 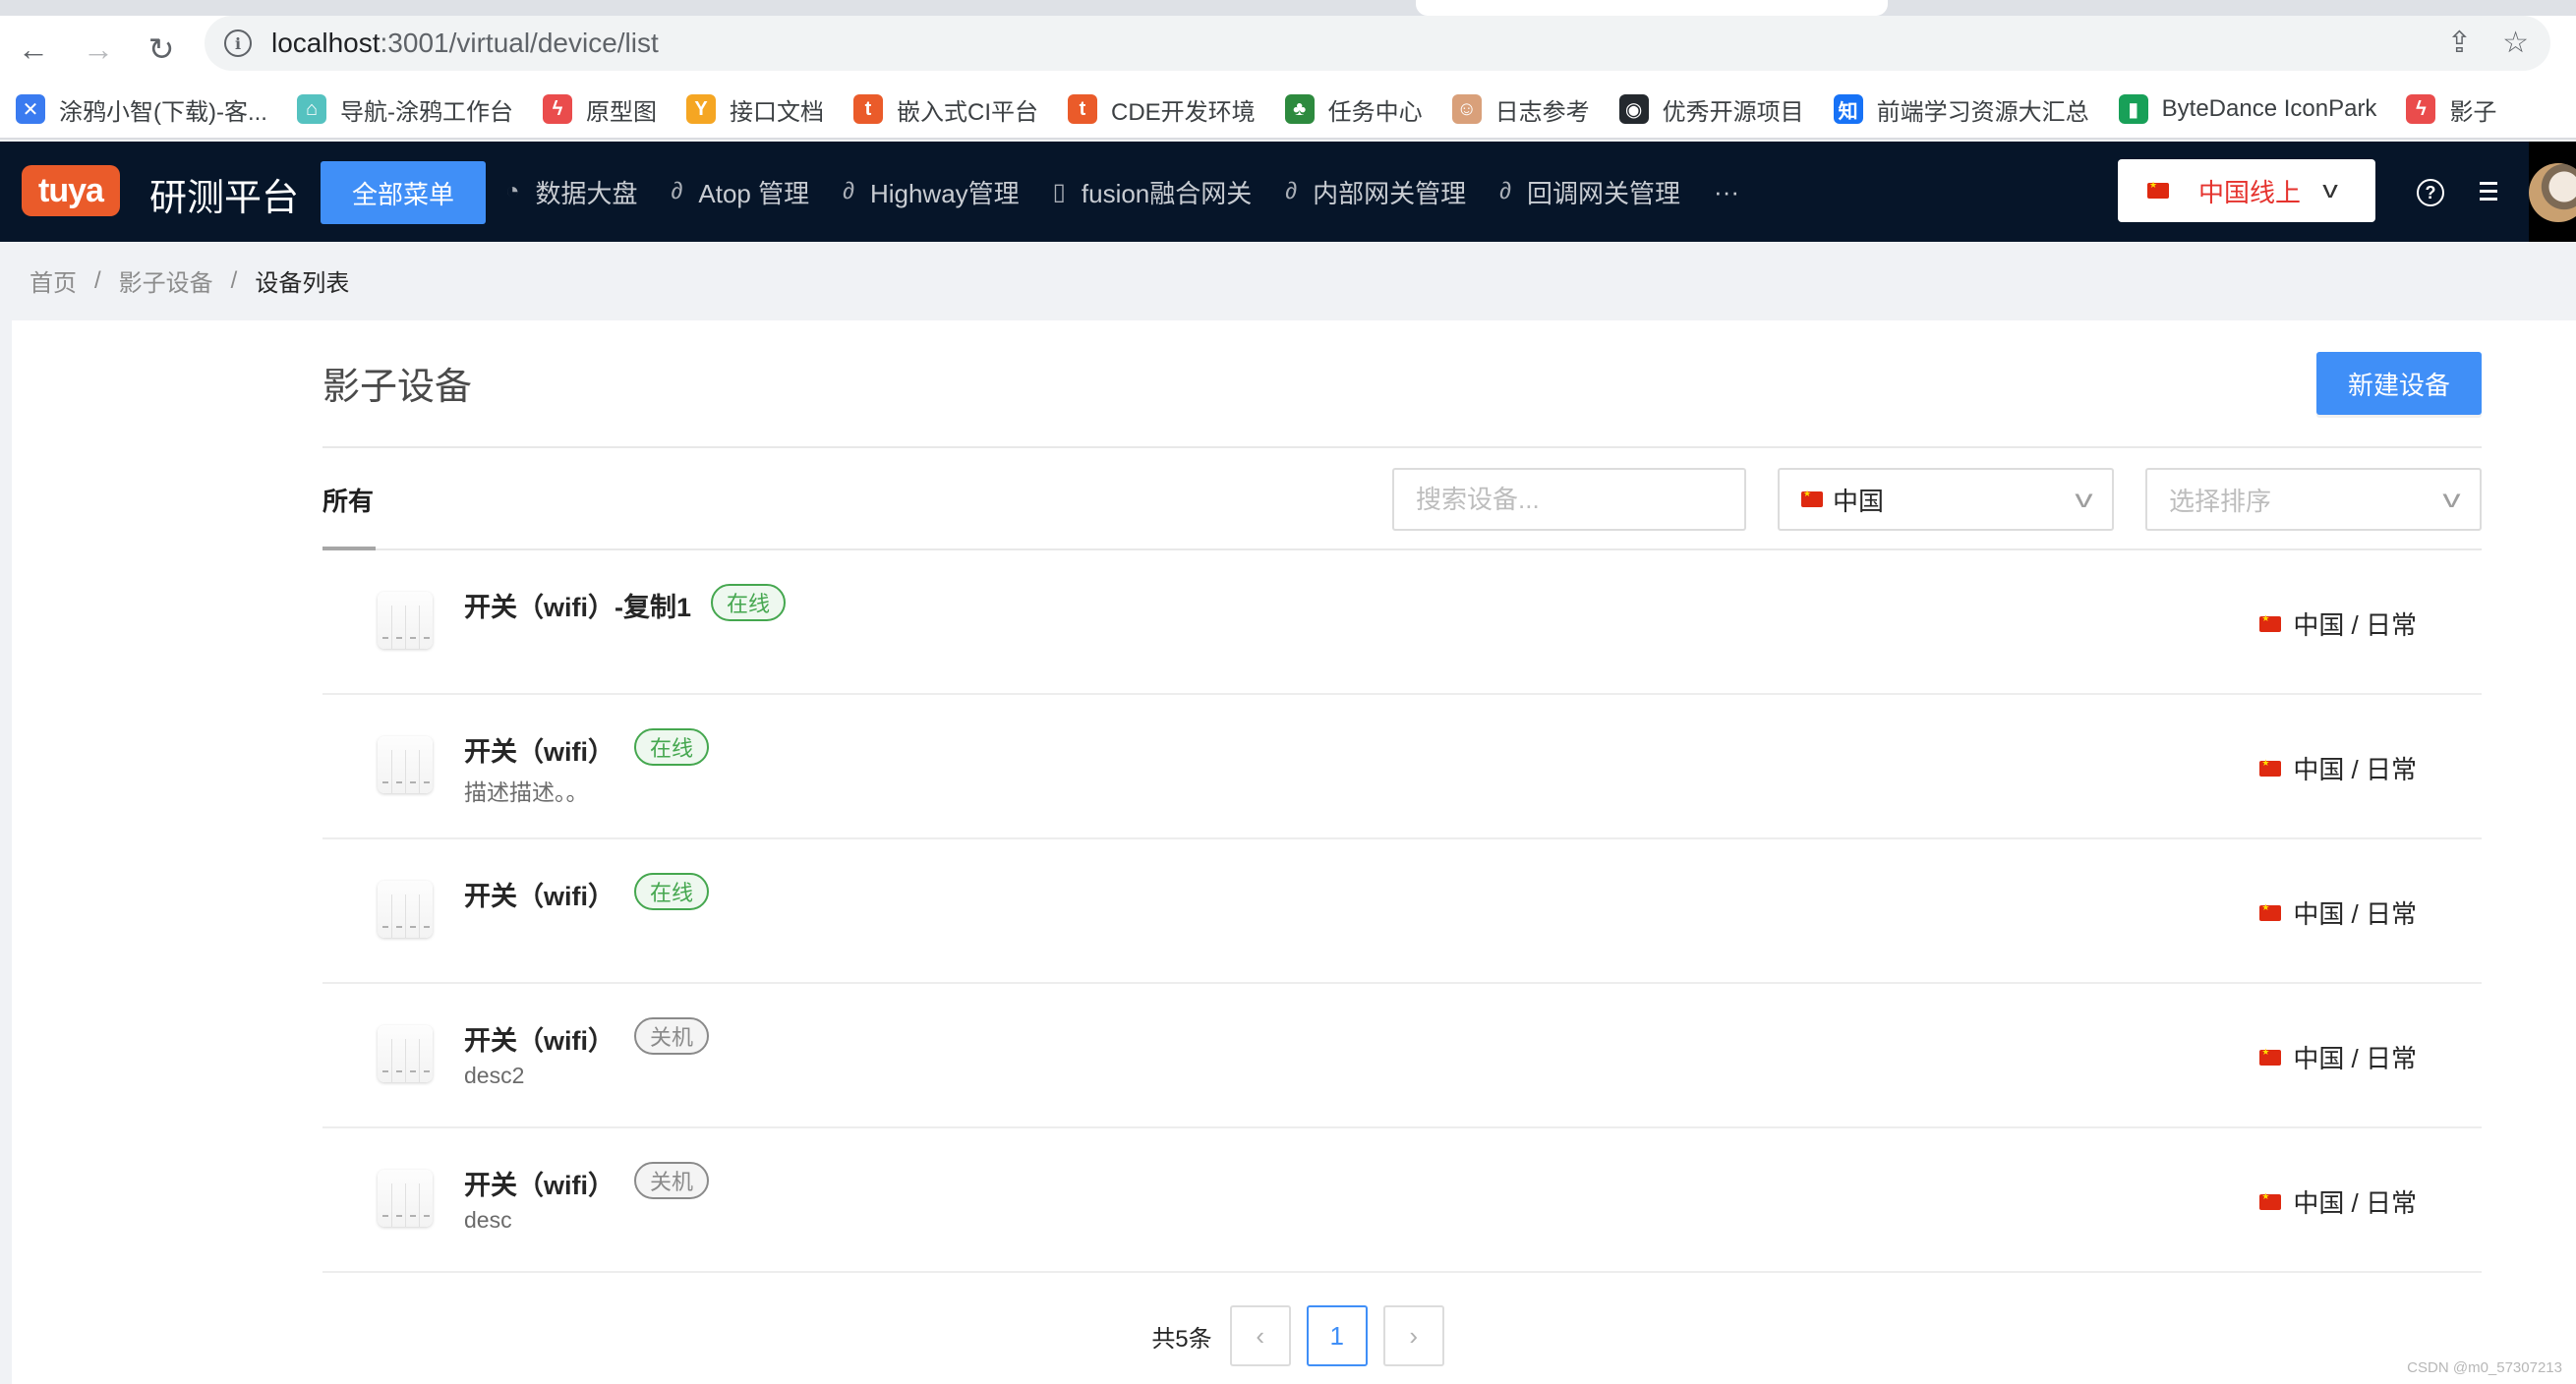 What do you see at coordinates (465, 43) in the screenshot?
I see `url-text: localhost:3001/virtual/device/list` at bounding box center [465, 43].